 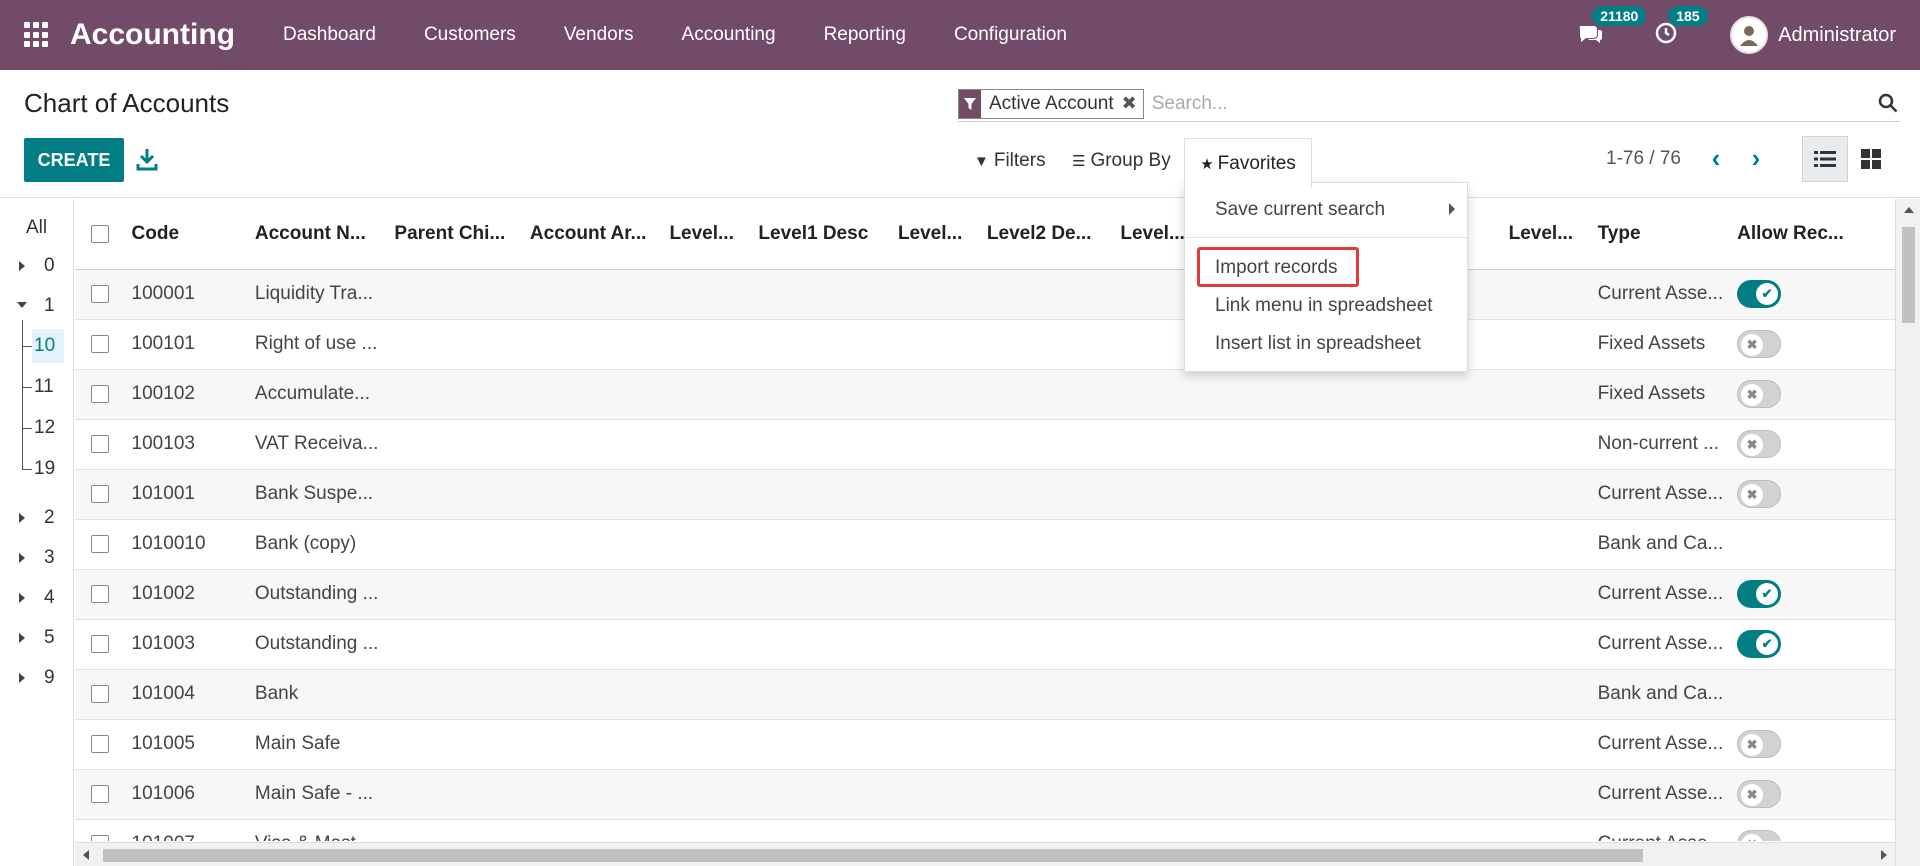 What do you see at coordinates (1889, 104) in the screenshot?
I see `search-icon` at bounding box center [1889, 104].